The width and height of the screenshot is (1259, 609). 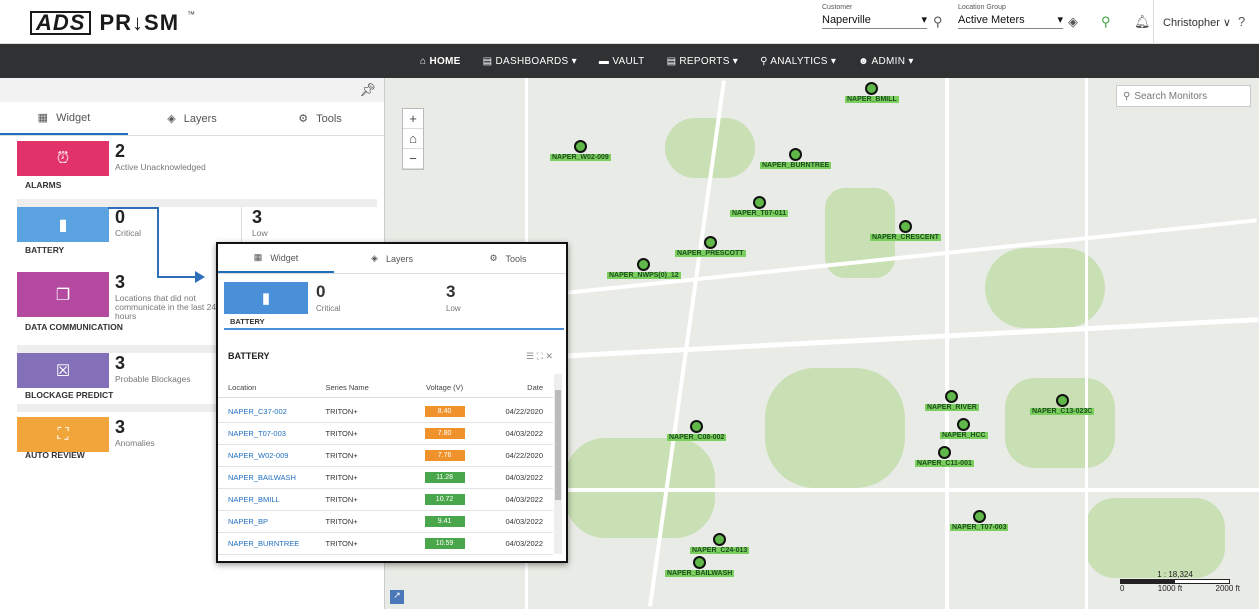 I want to click on home-icon: ⌂, so click(x=423, y=61).